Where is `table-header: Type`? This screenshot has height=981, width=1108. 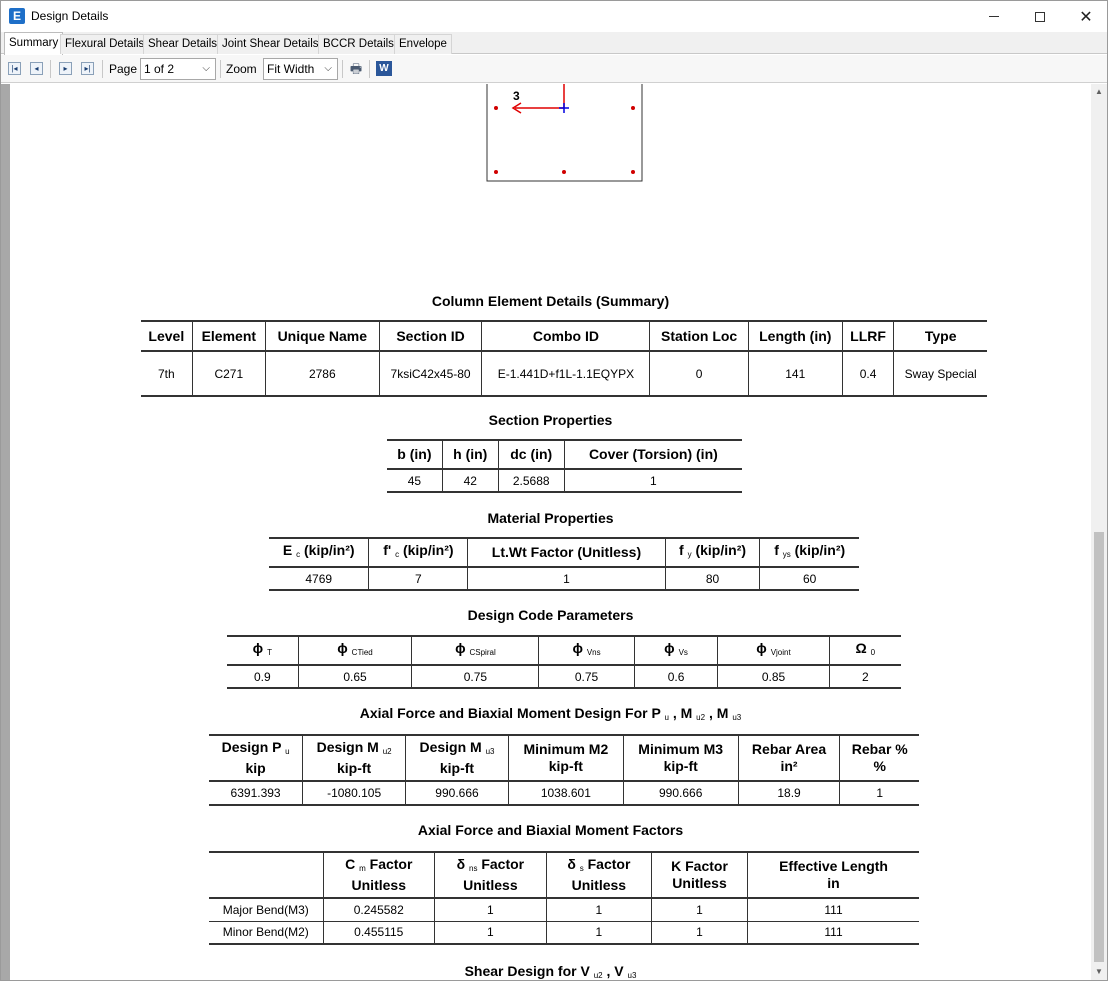
table-header: Type is located at coordinates (940, 336).